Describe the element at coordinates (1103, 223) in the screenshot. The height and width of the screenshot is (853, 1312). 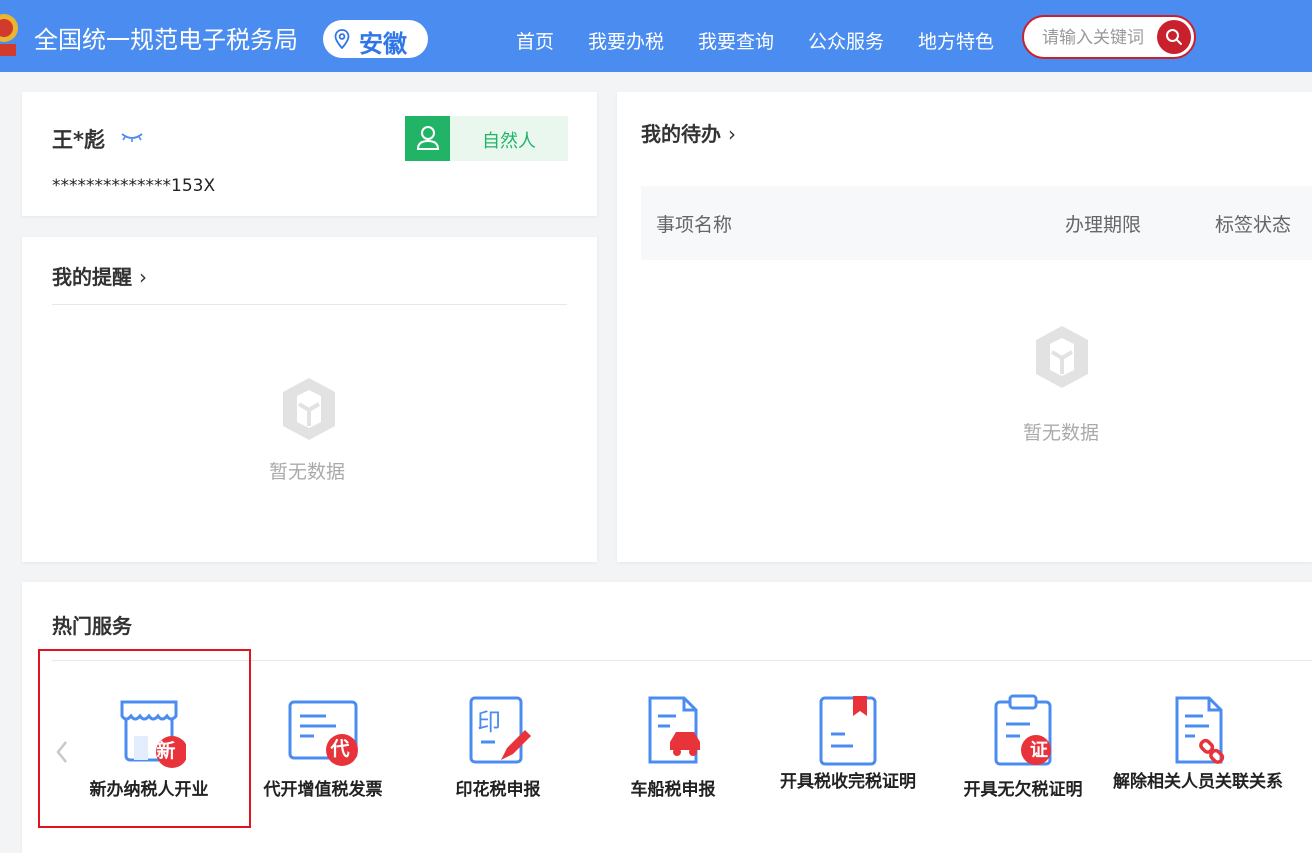
I see `column-deadline: 办理期限` at that location.